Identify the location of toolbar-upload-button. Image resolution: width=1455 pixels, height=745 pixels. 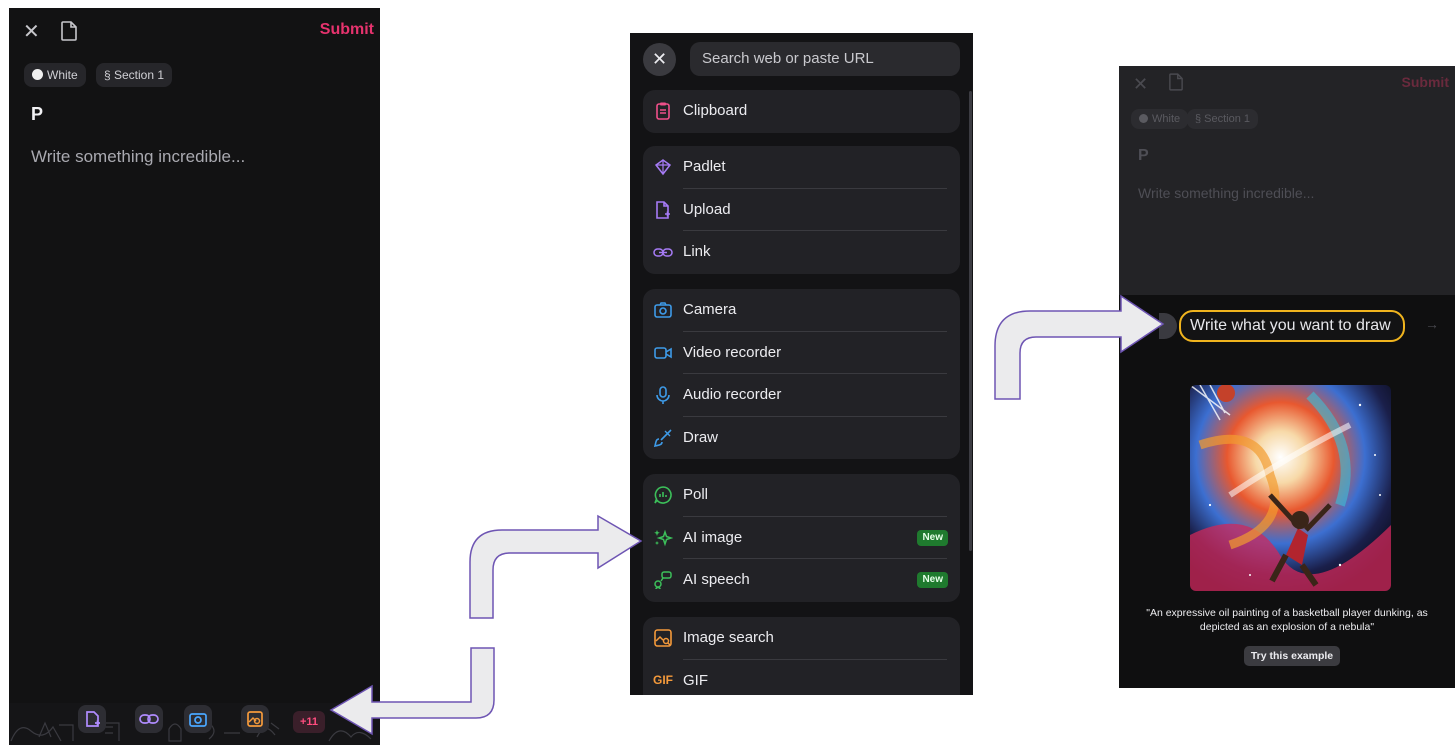
(92, 719).